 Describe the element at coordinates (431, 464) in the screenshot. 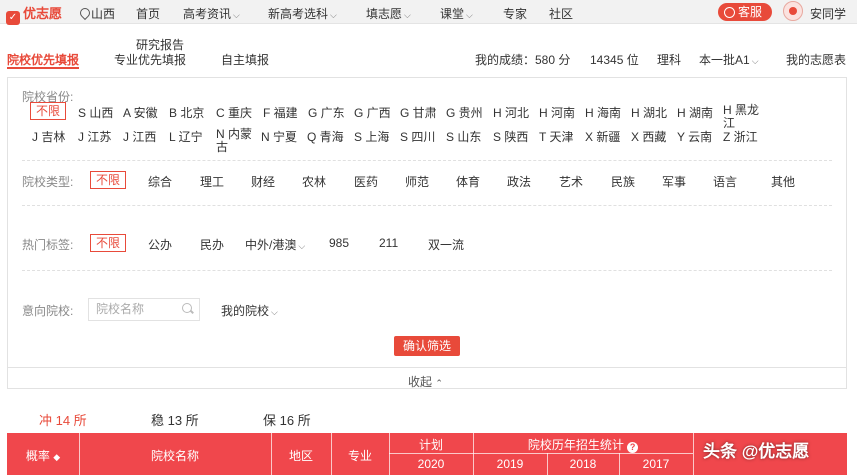

I see `col-plan-year: 2020` at that location.